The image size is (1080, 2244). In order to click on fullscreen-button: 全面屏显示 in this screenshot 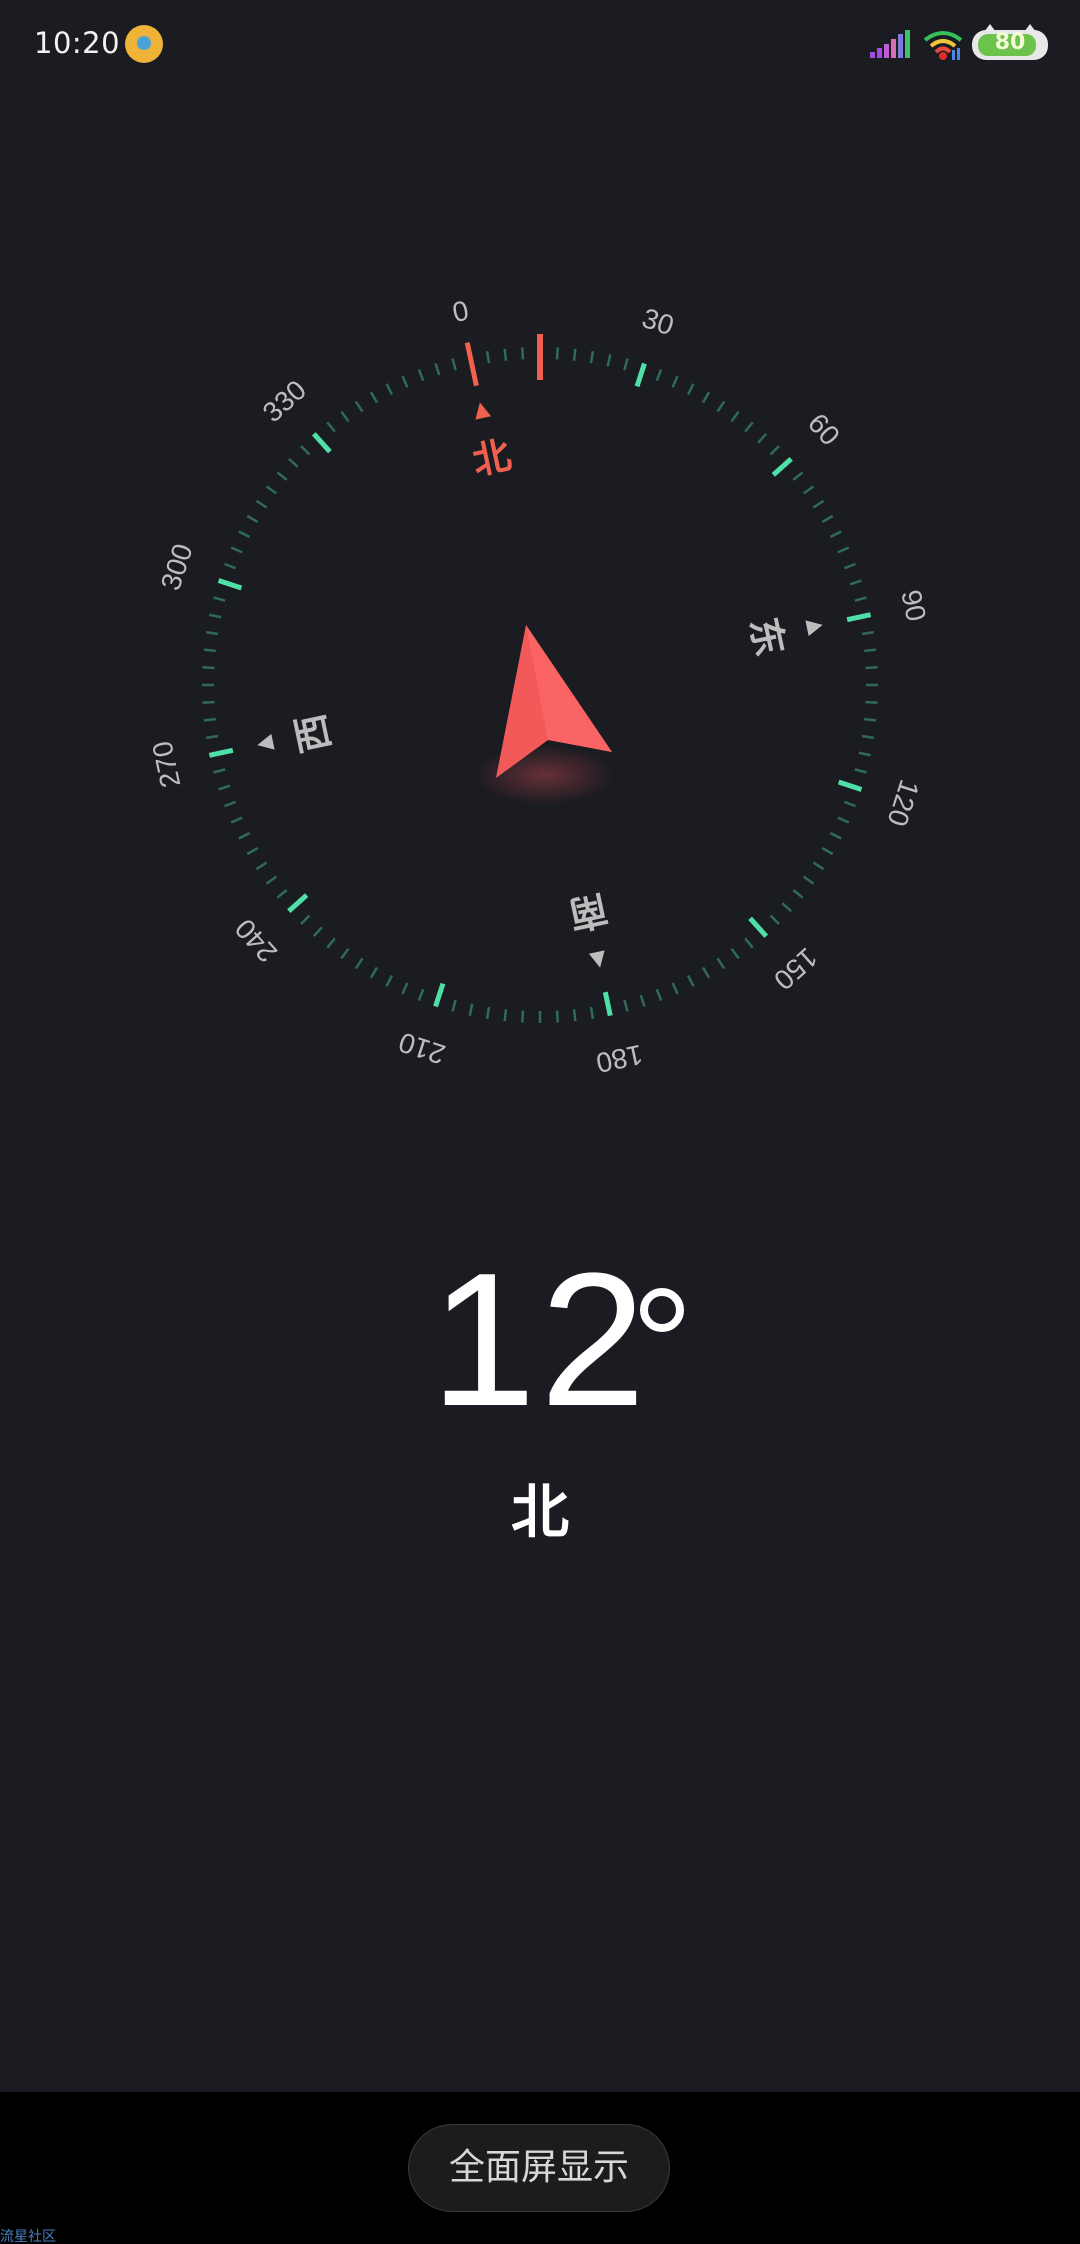, I will do `click(539, 2168)`.